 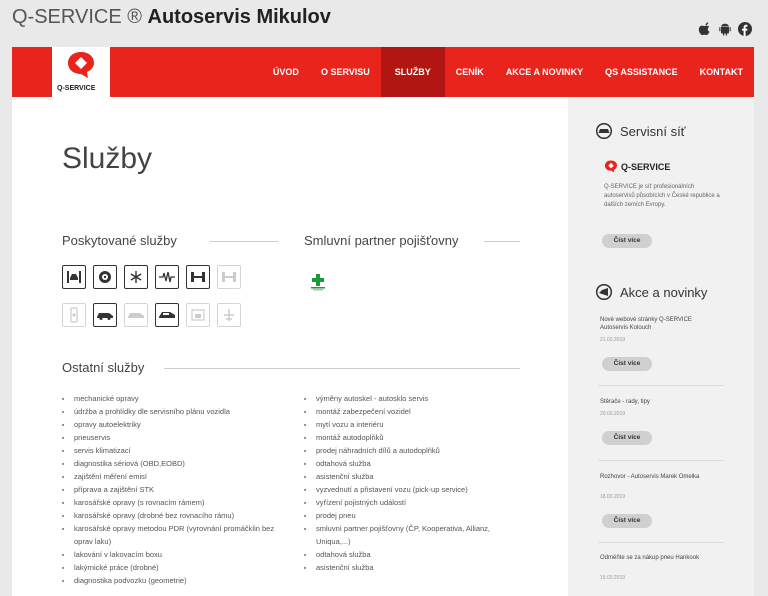 I want to click on nav-akce-a-novinky: AKCE A NOVINKY, so click(x=544, y=72).